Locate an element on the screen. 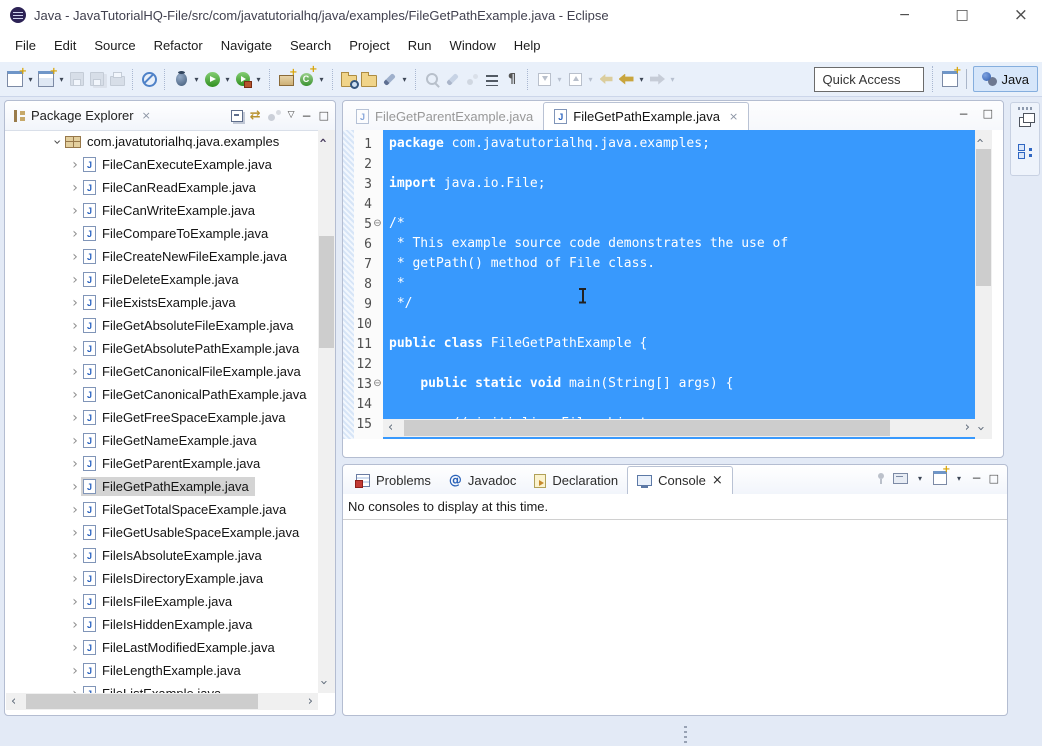  console-tab-declaration: Declaration is located at coordinates (576, 480).